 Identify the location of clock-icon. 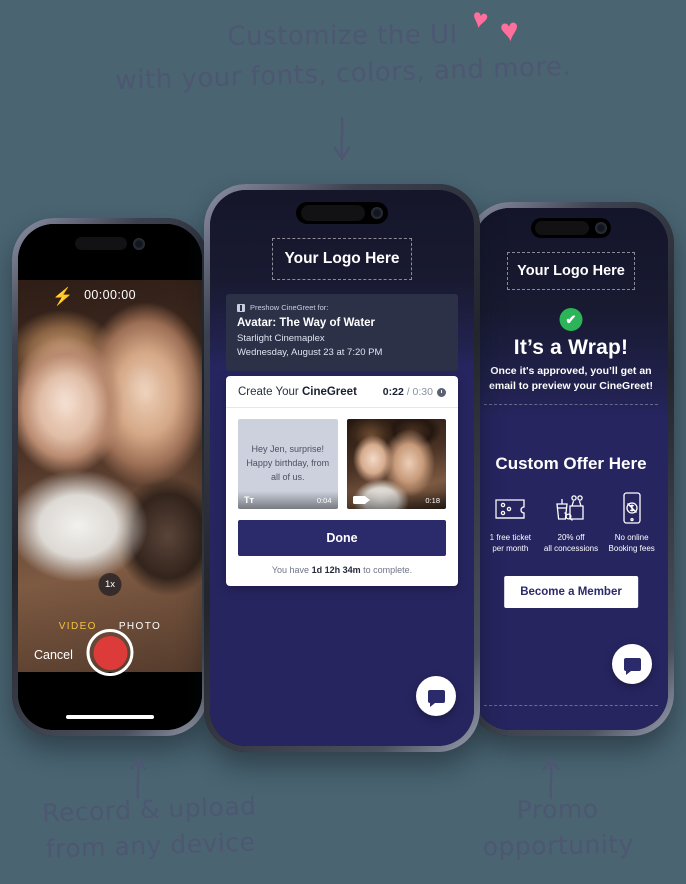
(441, 392).